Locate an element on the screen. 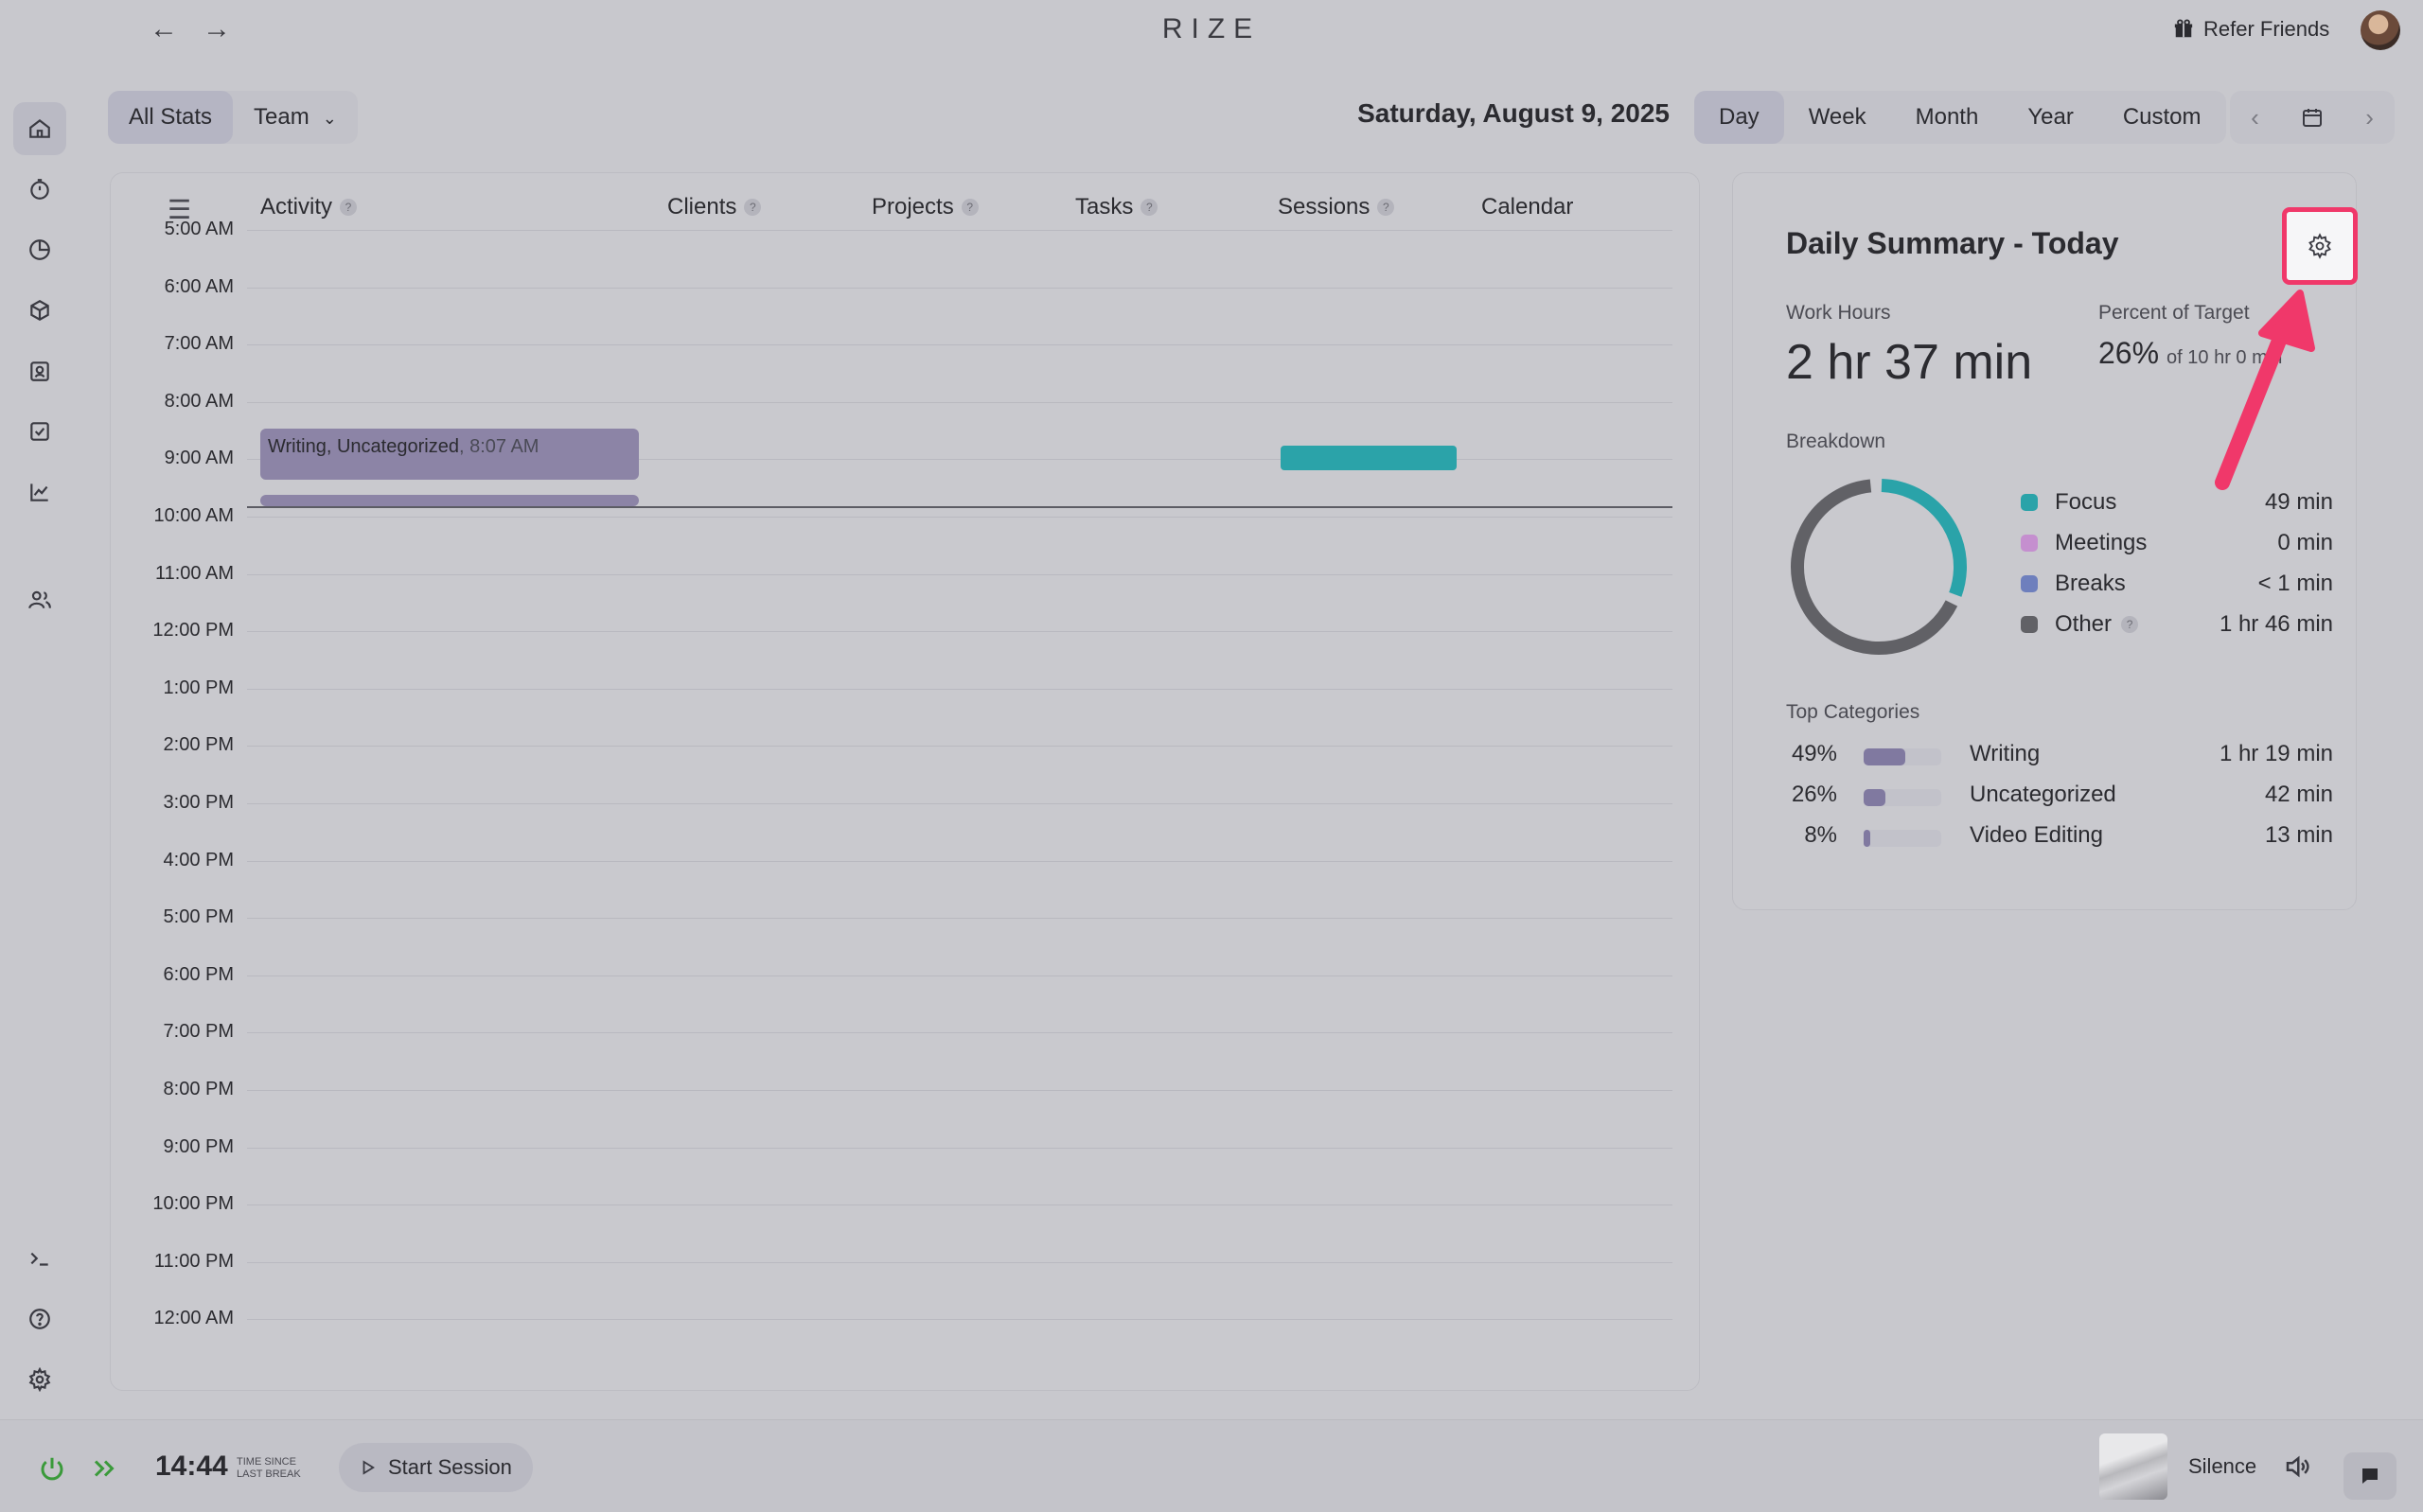 The image size is (2423, 1512). column-projects: Projects? is located at coordinates (925, 207).